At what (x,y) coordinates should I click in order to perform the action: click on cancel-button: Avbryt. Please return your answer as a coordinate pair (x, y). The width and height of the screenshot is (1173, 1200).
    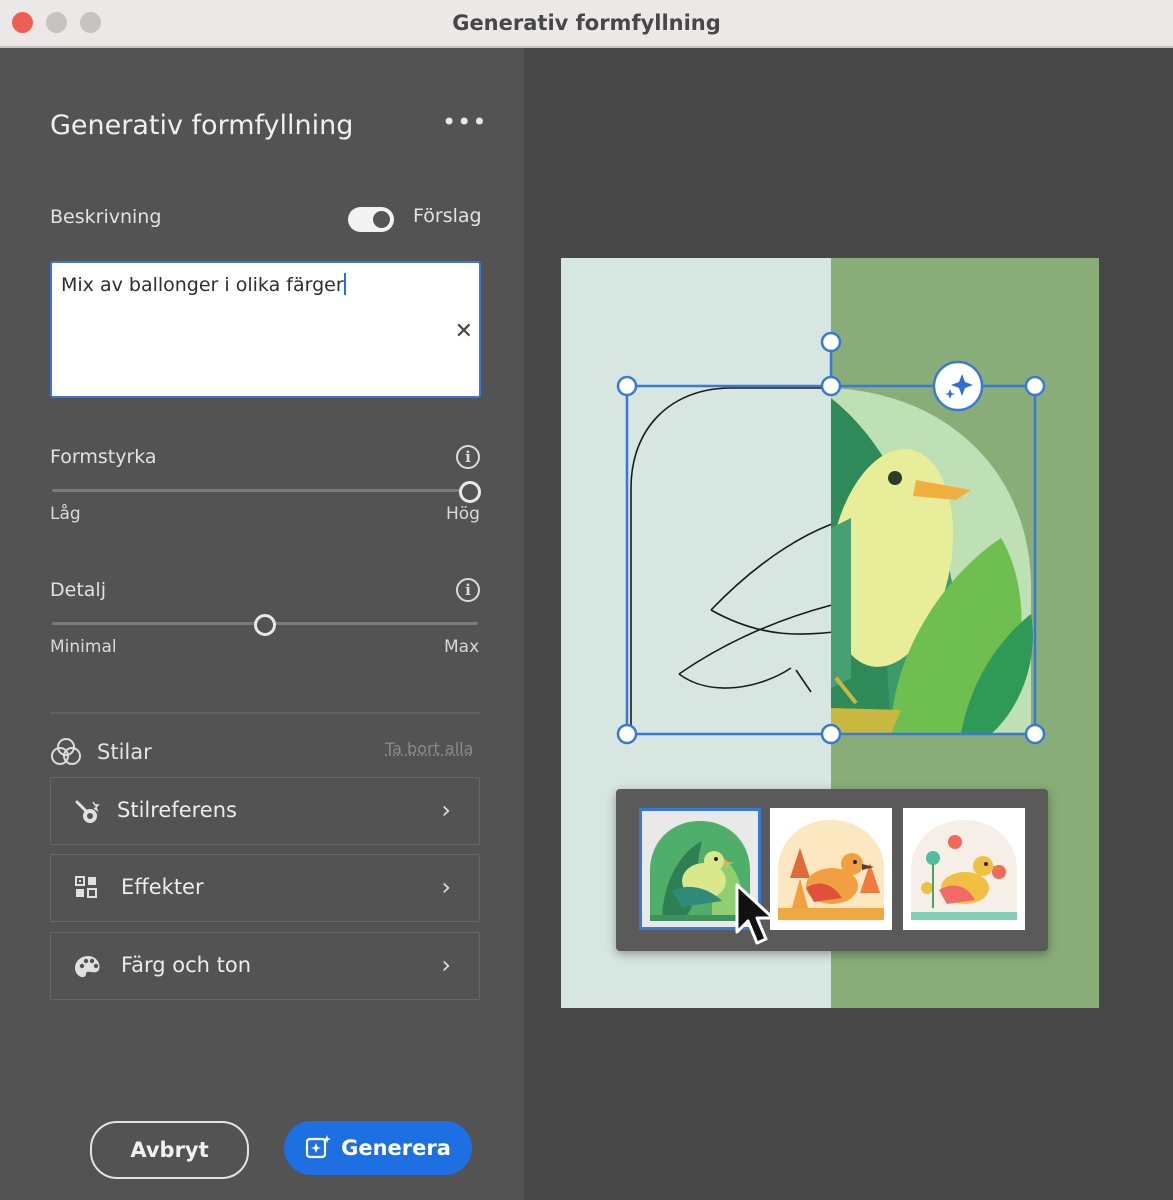
    Looking at the image, I should click on (169, 1150).